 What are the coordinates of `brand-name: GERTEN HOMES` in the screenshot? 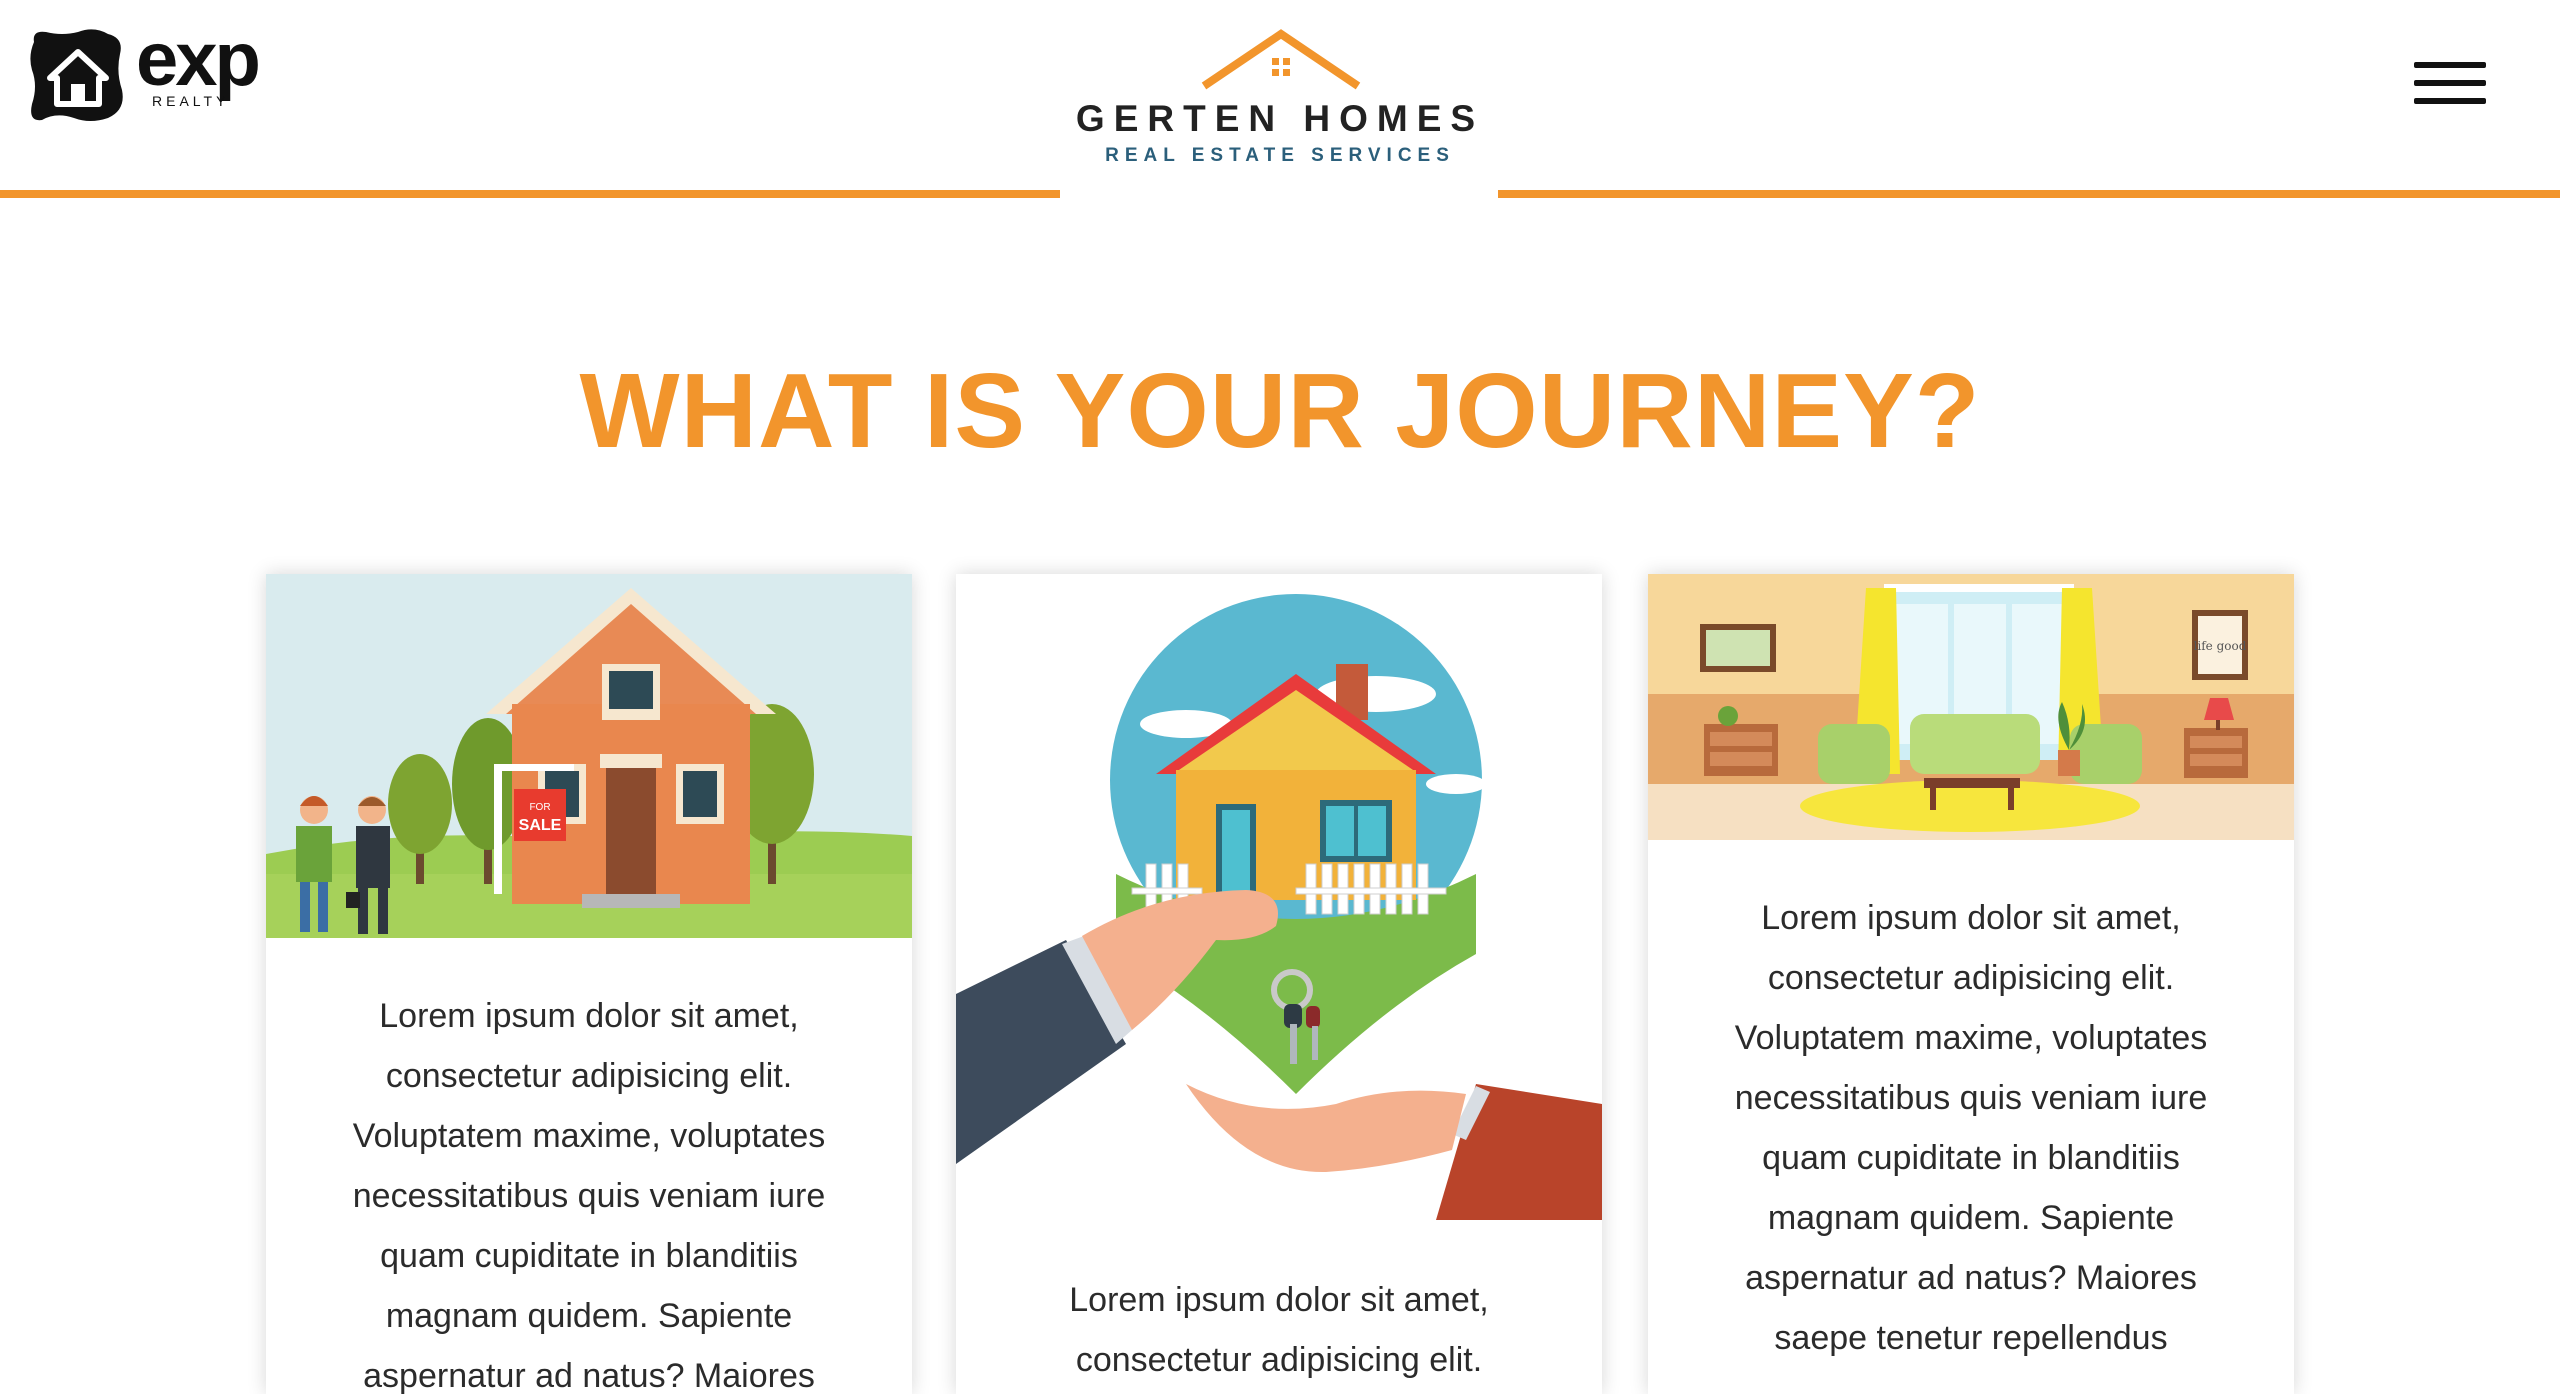 It's located at (1280, 118).